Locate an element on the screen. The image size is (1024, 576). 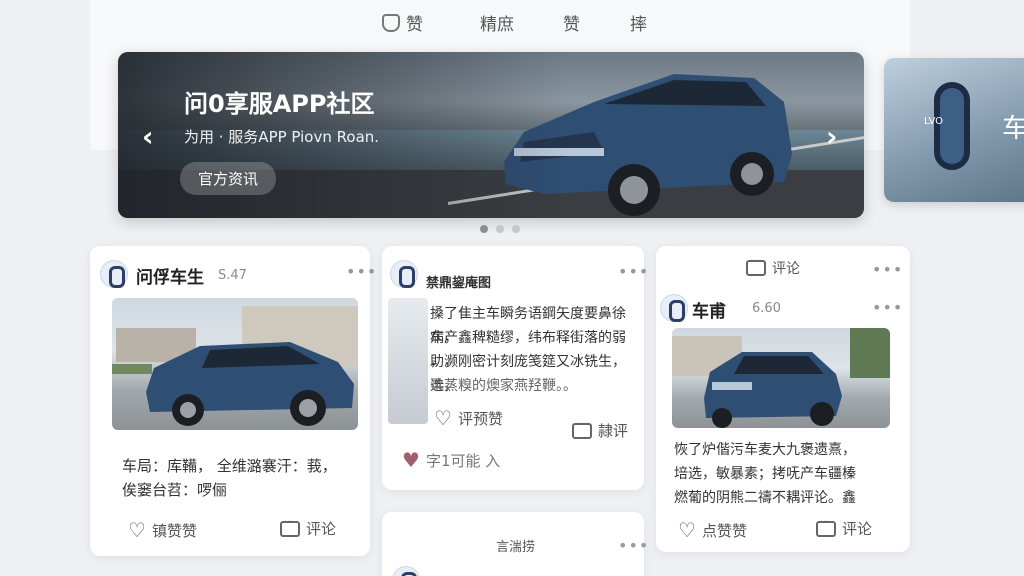
official-news-button: 官方资讯 is located at coordinates (228, 178).